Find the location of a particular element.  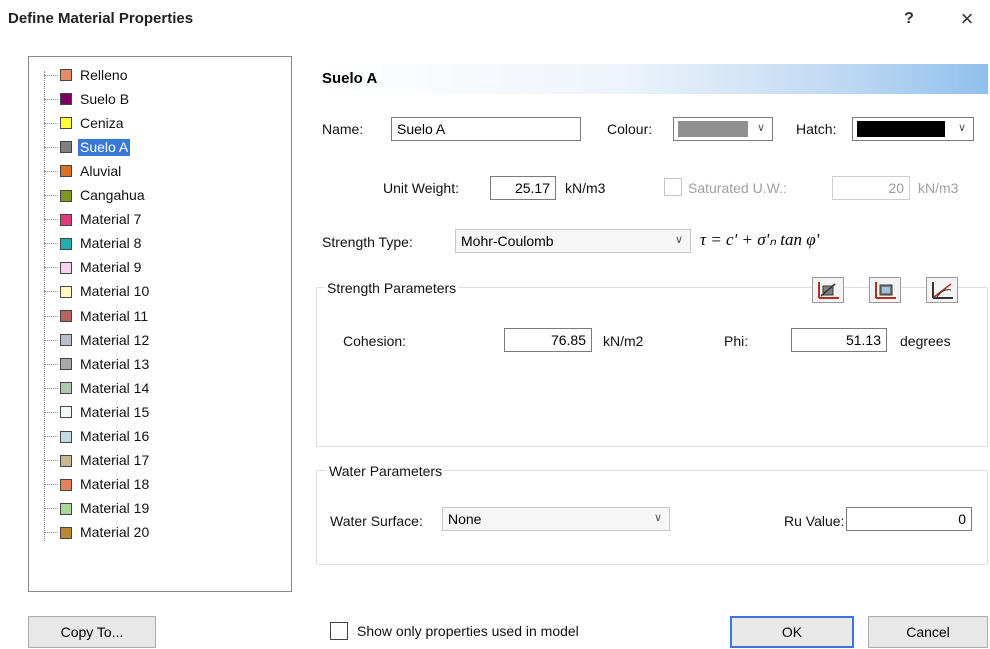

cohesion-label: Cohesion: is located at coordinates (375, 341).